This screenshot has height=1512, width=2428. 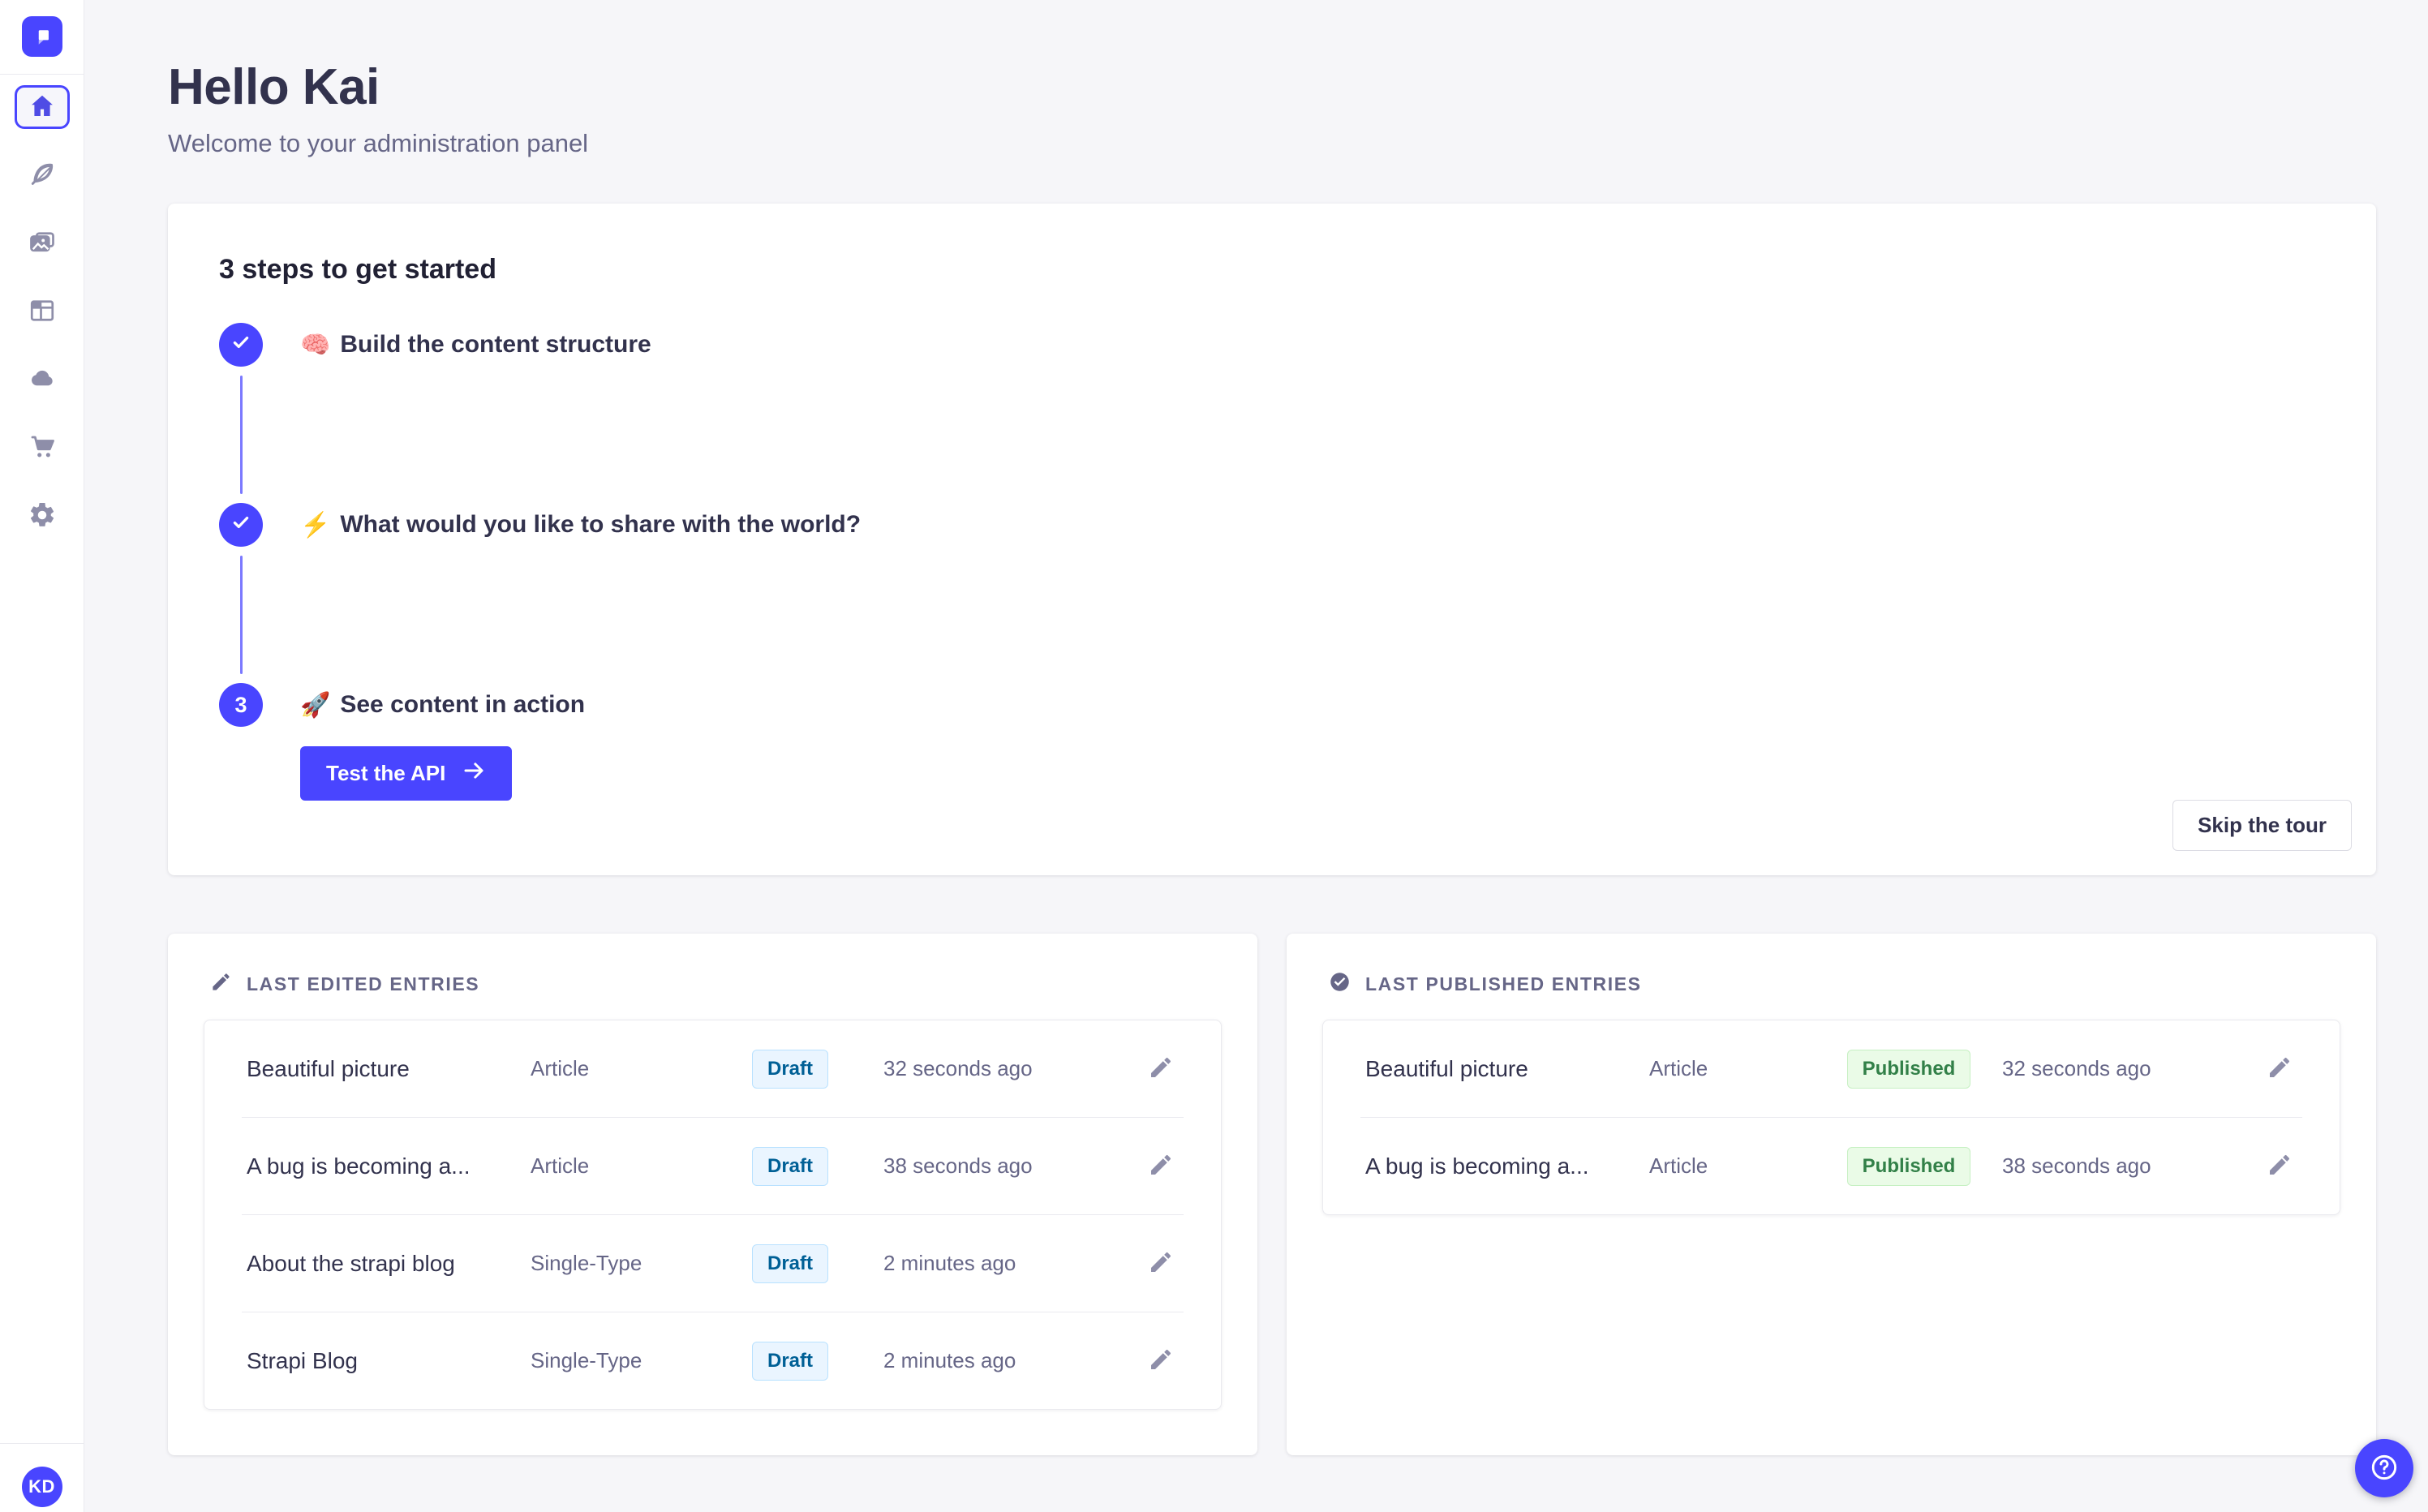 What do you see at coordinates (42, 756) in the screenshot?
I see `main-navigation-sidebar: KD` at bounding box center [42, 756].